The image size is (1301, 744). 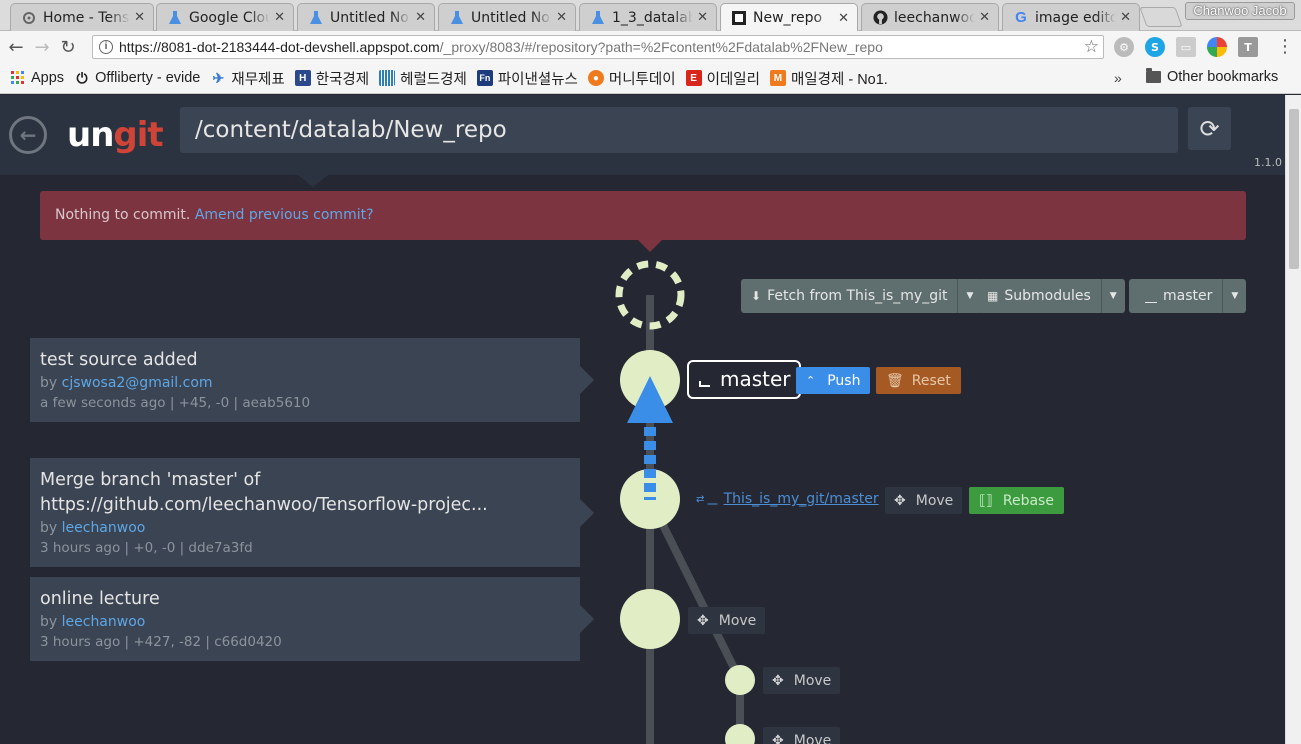 I want to click on commit-meta: a few seconds ago | +45, -0 | aeab5610, so click(x=175, y=403).